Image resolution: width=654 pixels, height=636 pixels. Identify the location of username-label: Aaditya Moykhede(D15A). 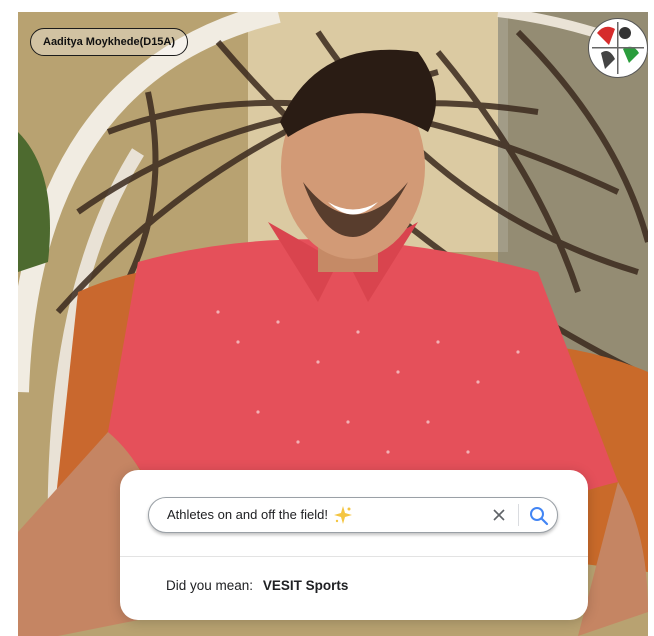
(109, 42).